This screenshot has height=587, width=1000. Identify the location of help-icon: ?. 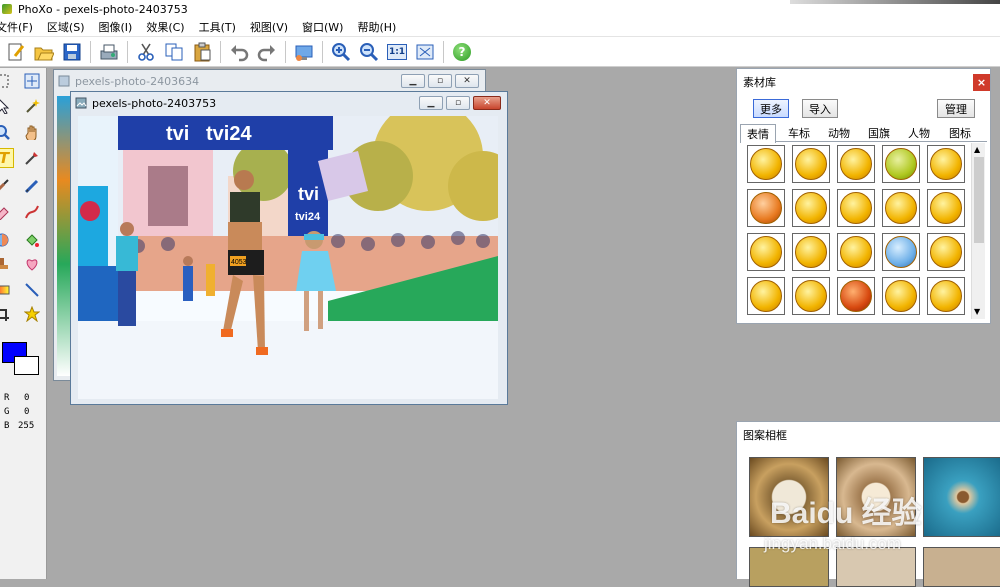
(462, 52).